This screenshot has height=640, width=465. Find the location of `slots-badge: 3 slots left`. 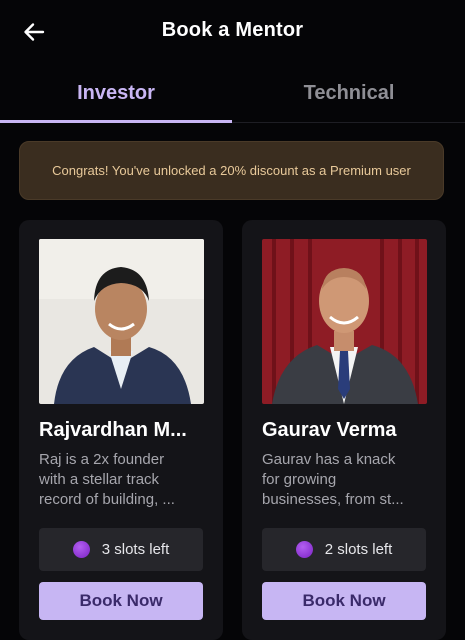

slots-badge: 3 slots left is located at coordinates (121, 549).